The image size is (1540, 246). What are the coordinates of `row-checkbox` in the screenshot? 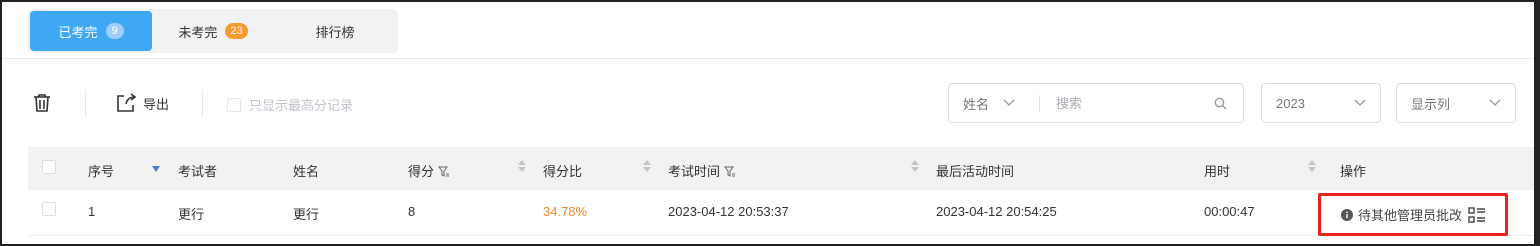 It's located at (49, 209).